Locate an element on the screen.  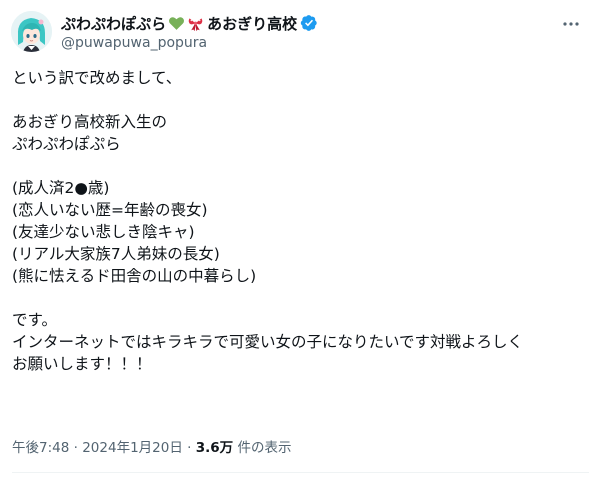
green-heart-icon is located at coordinates (176, 23).